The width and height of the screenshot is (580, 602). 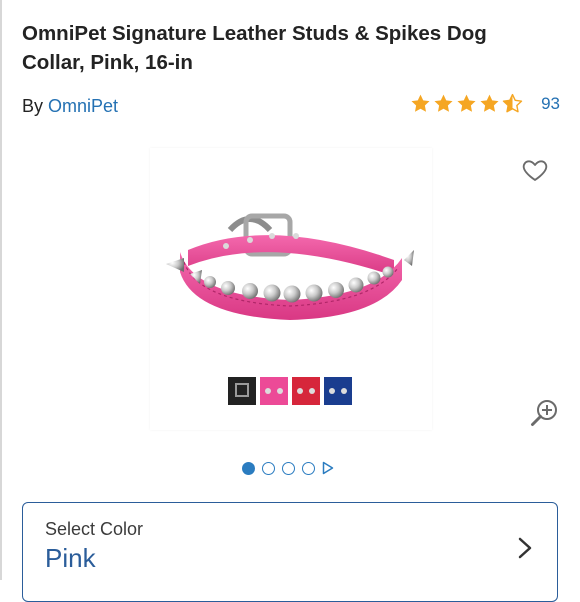 What do you see at coordinates (328, 468) in the screenshot?
I see `play-triangle-icon` at bounding box center [328, 468].